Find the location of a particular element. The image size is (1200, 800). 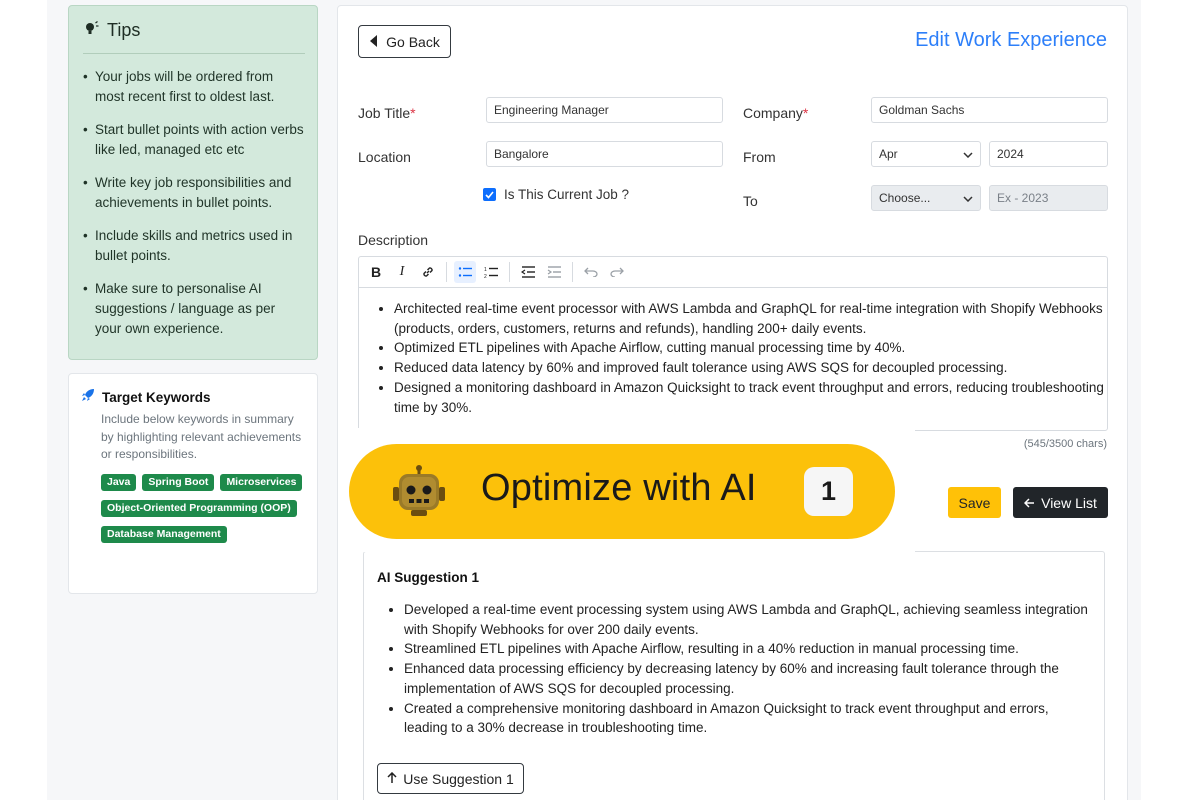

keyword-tag: Object-Oriented Programming (OOP) is located at coordinates (199, 508).